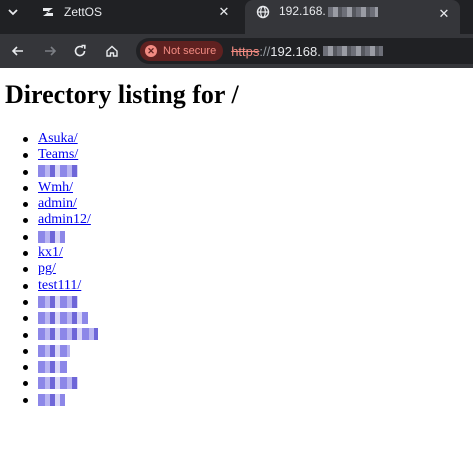 The width and height of the screenshot is (473, 456). I want to click on tab-title: 192.168., so click(356, 11).